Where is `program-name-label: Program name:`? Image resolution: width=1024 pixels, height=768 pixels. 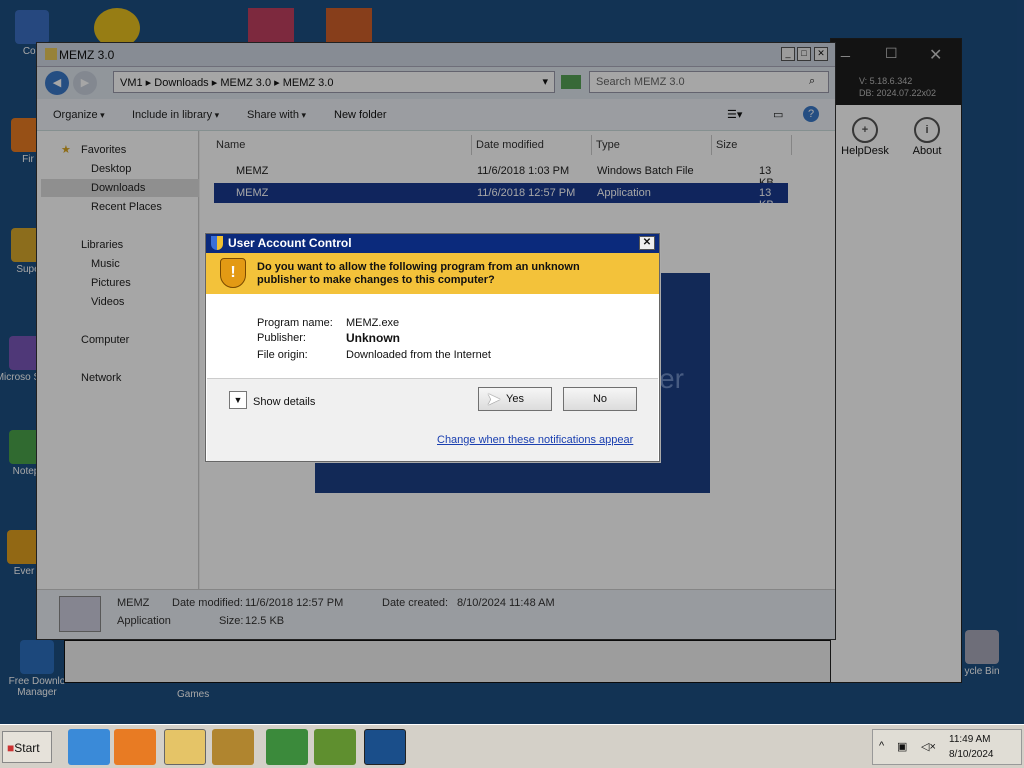
program-name-label: Program name: is located at coordinates (295, 323).